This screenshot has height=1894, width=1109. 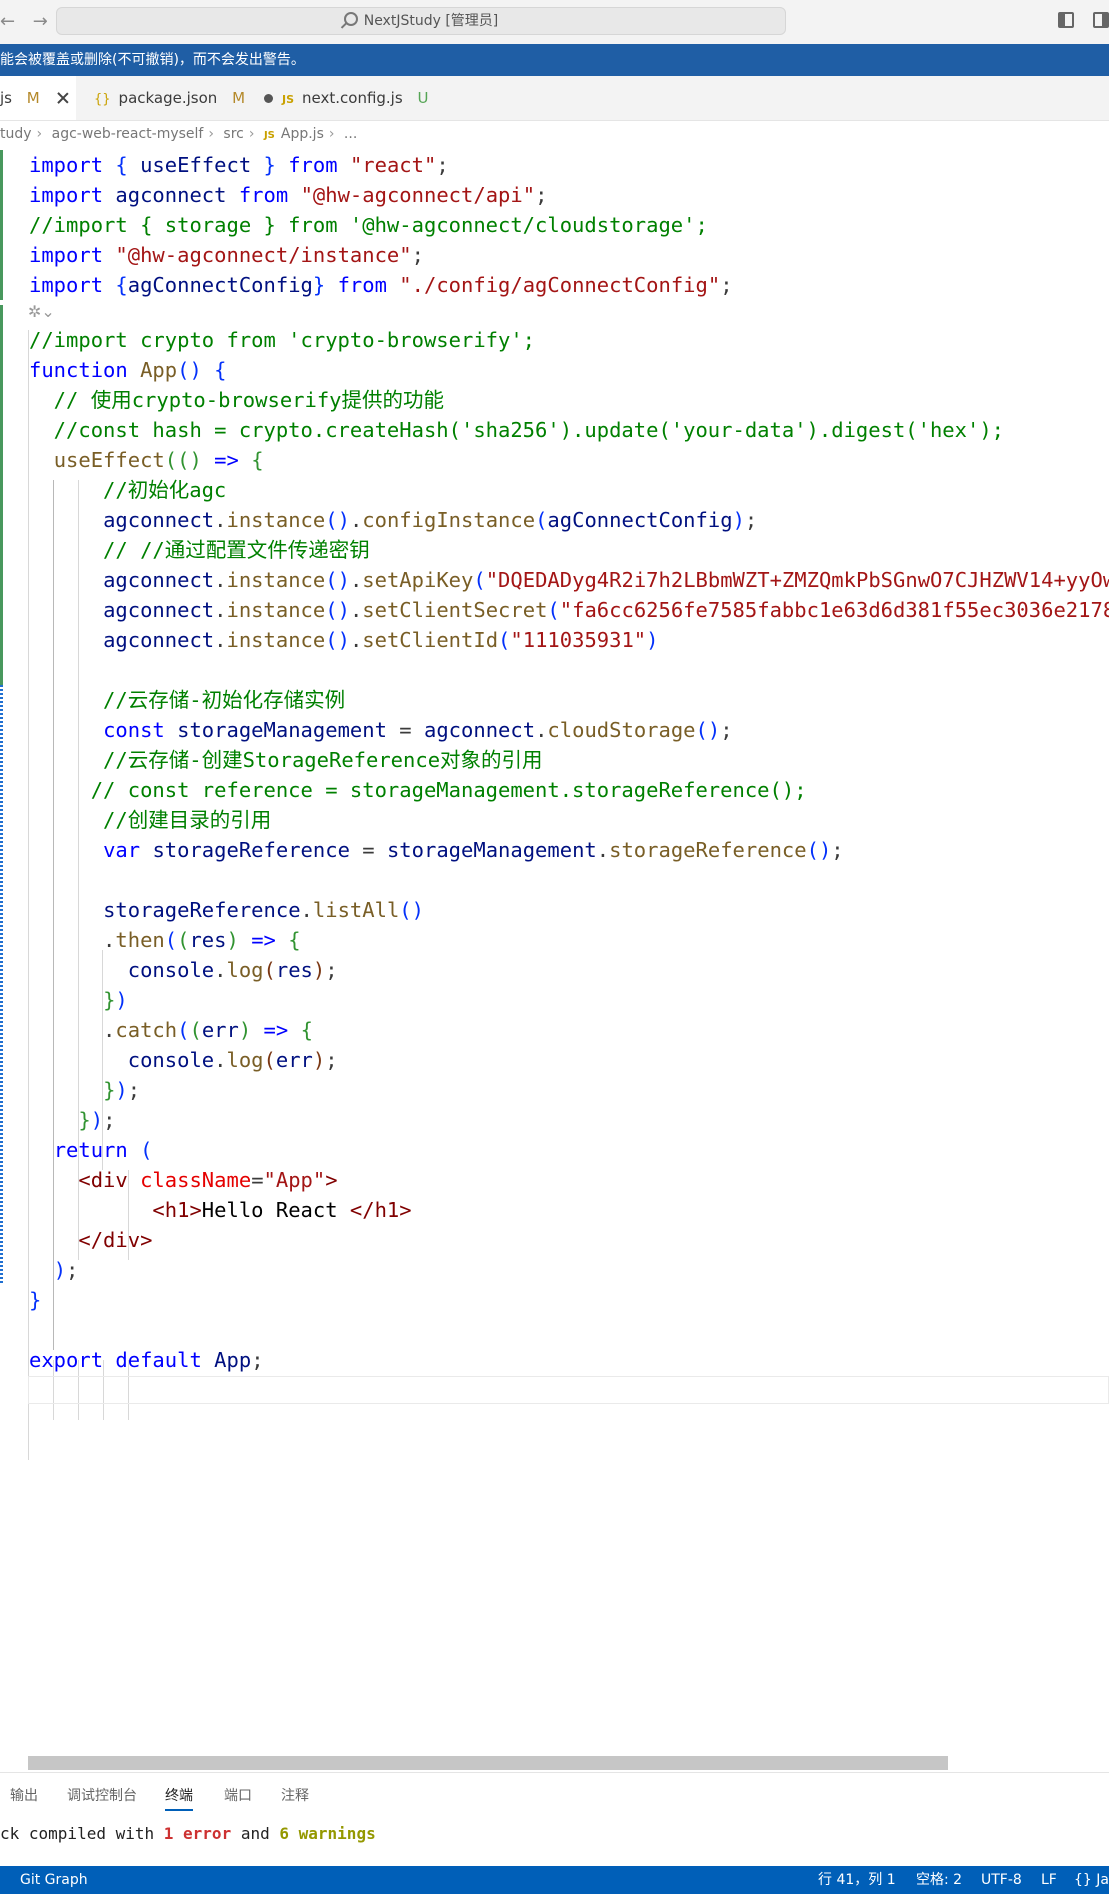 I want to click on title-bar: ← → NextJStudy [管理员], so click(x=554, y=22).